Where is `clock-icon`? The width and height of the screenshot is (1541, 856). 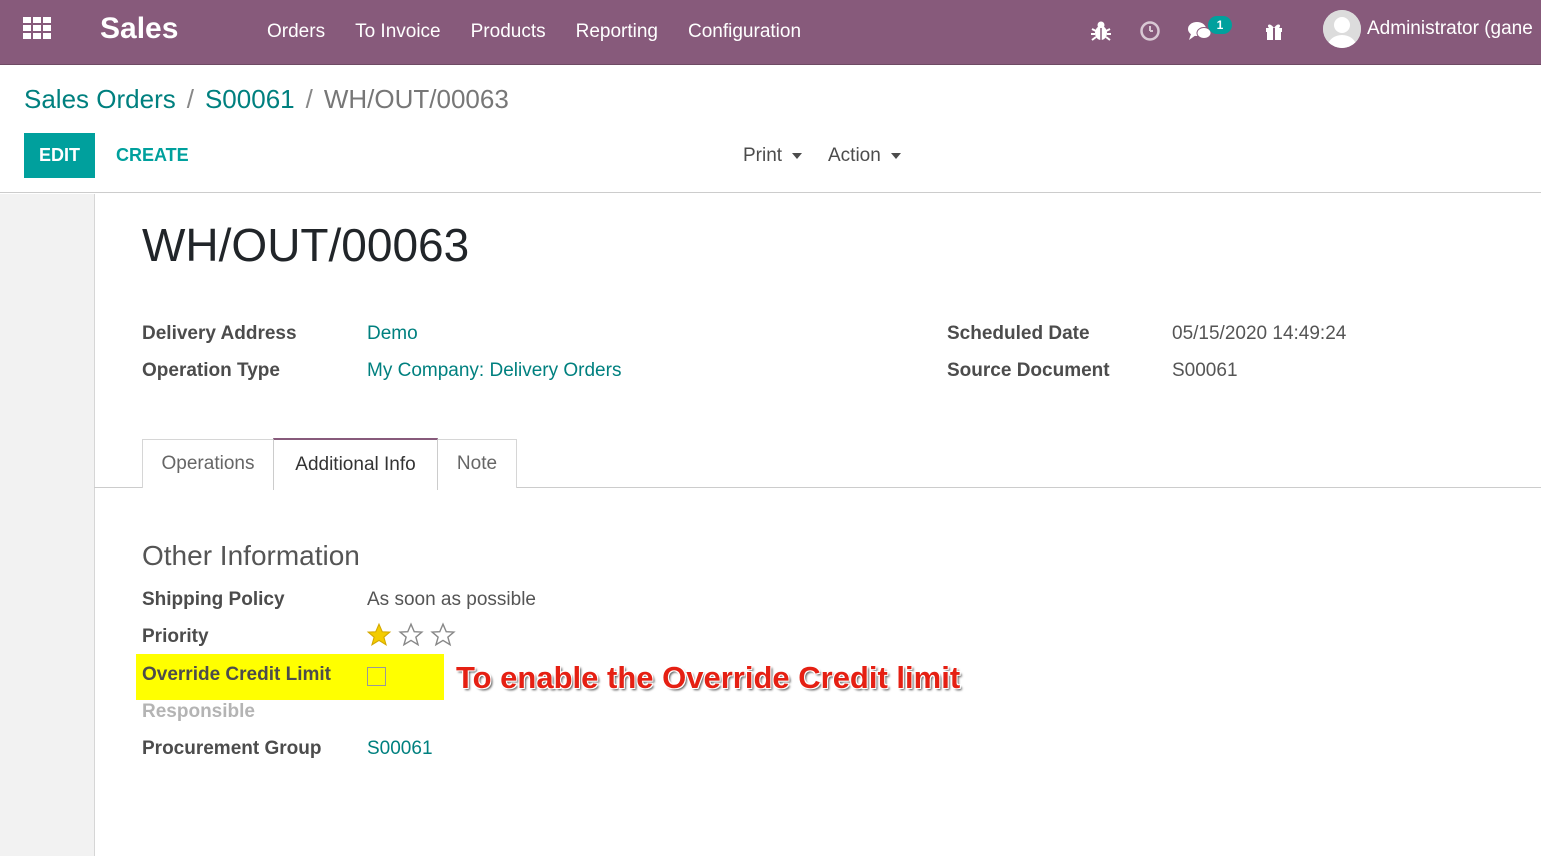 clock-icon is located at coordinates (1150, 31).